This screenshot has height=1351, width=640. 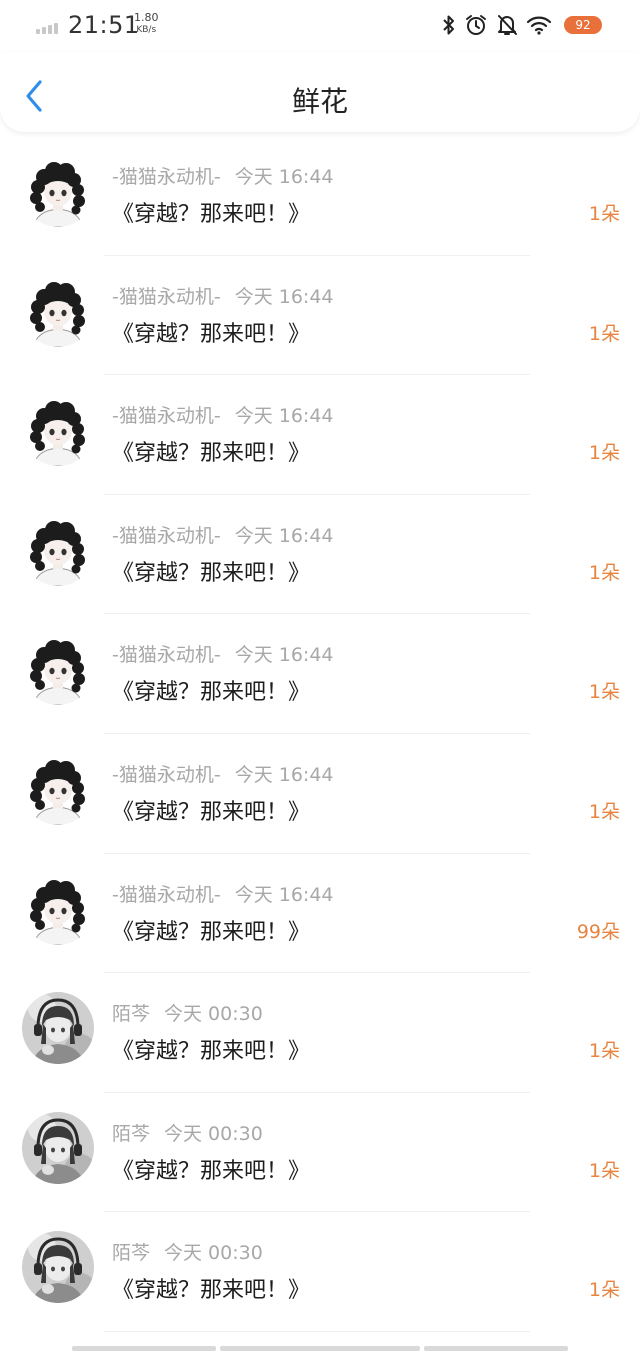 I want to click on header: 鲜花, so click(x=320, y=92).